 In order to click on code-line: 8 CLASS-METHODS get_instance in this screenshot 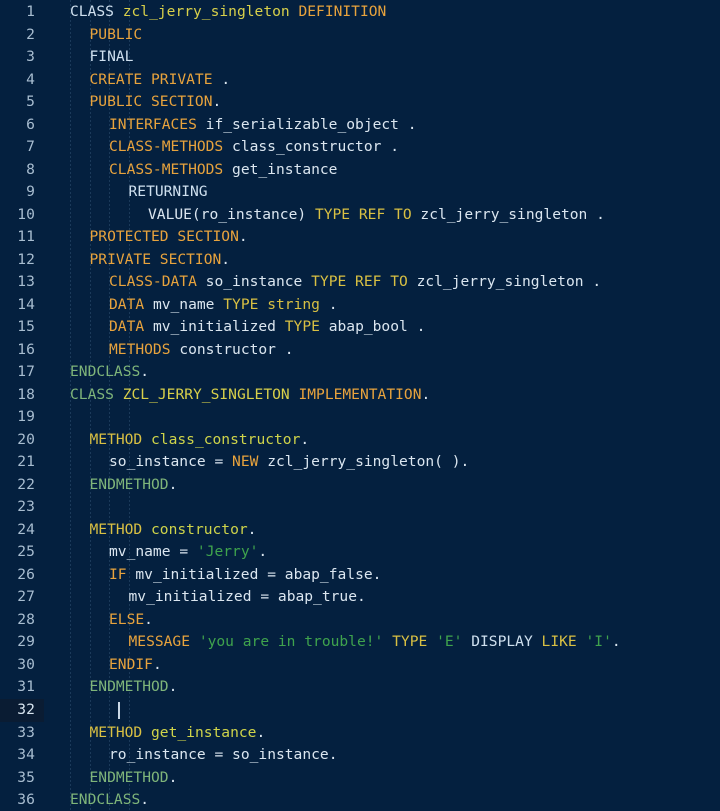, I will do `click(360, 170)`.